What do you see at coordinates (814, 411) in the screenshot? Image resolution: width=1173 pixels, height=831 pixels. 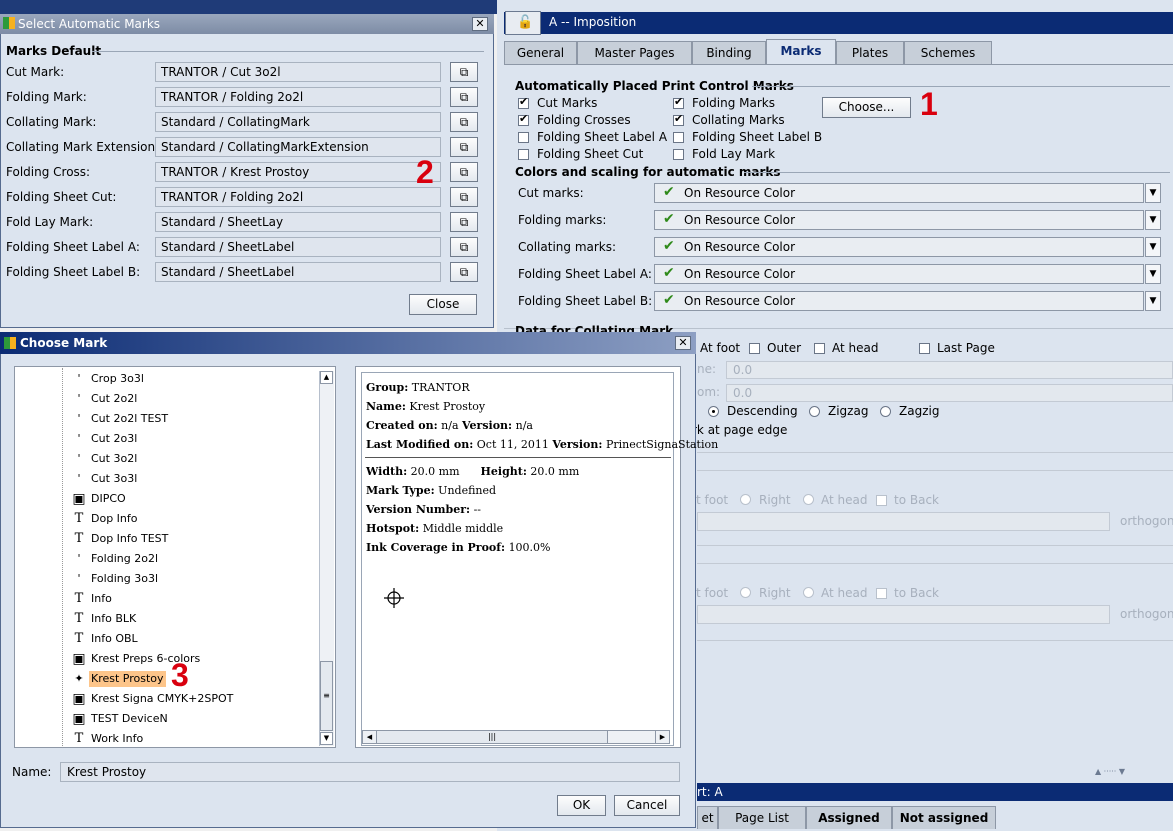 I see `zigzag-radio` at bounding box center [814, 411].